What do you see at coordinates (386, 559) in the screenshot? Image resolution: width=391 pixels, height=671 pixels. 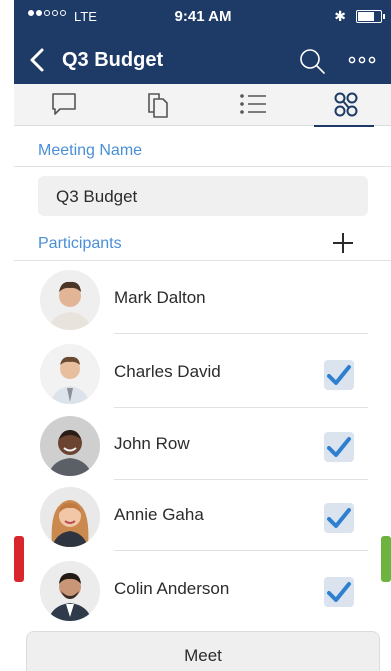 I see `right-swipe-handle` at bounding box center [386, 559].